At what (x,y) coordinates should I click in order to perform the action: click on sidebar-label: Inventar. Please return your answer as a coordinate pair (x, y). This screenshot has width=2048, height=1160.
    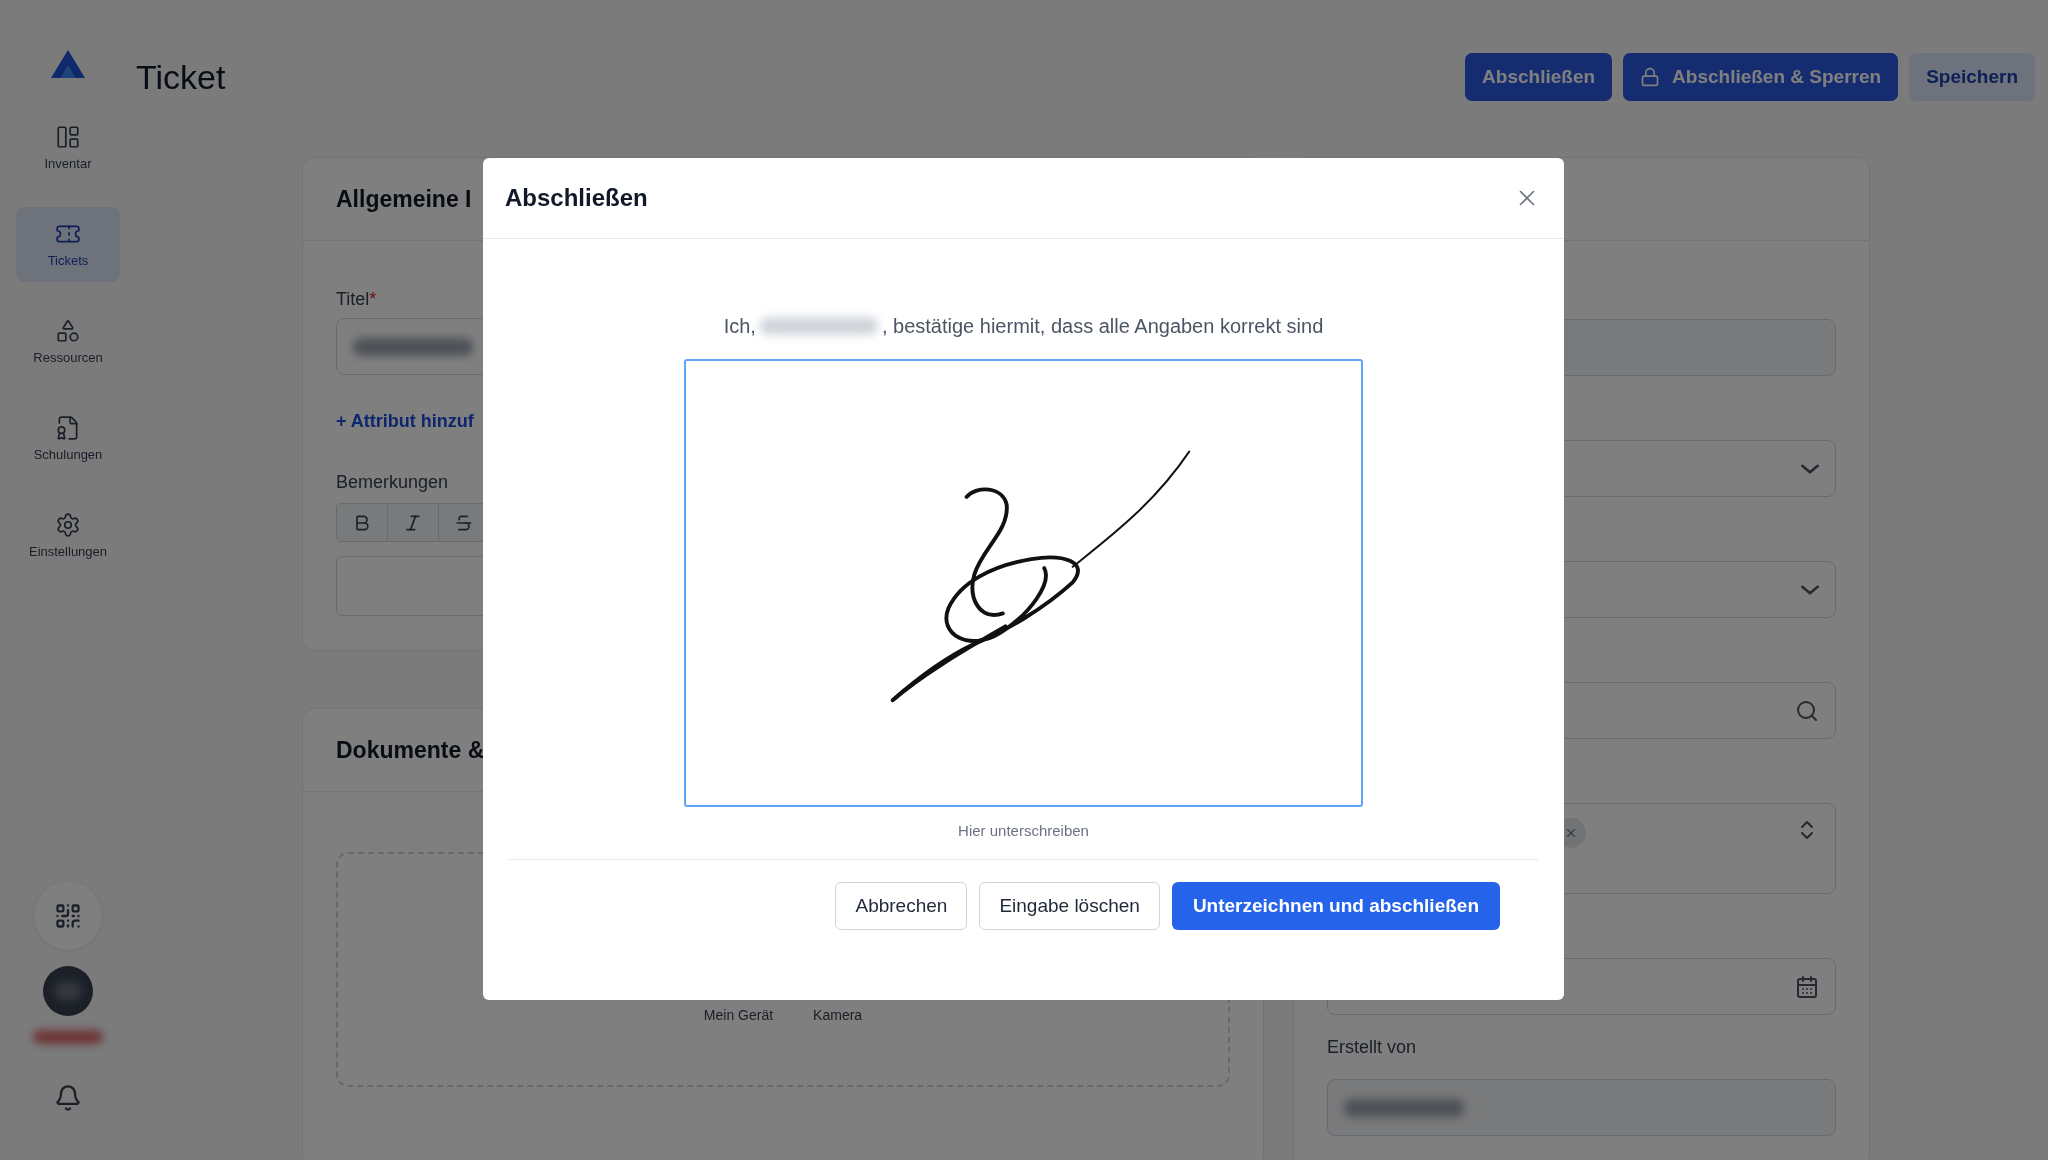
    Looking at the image, I should click on (68, 163).